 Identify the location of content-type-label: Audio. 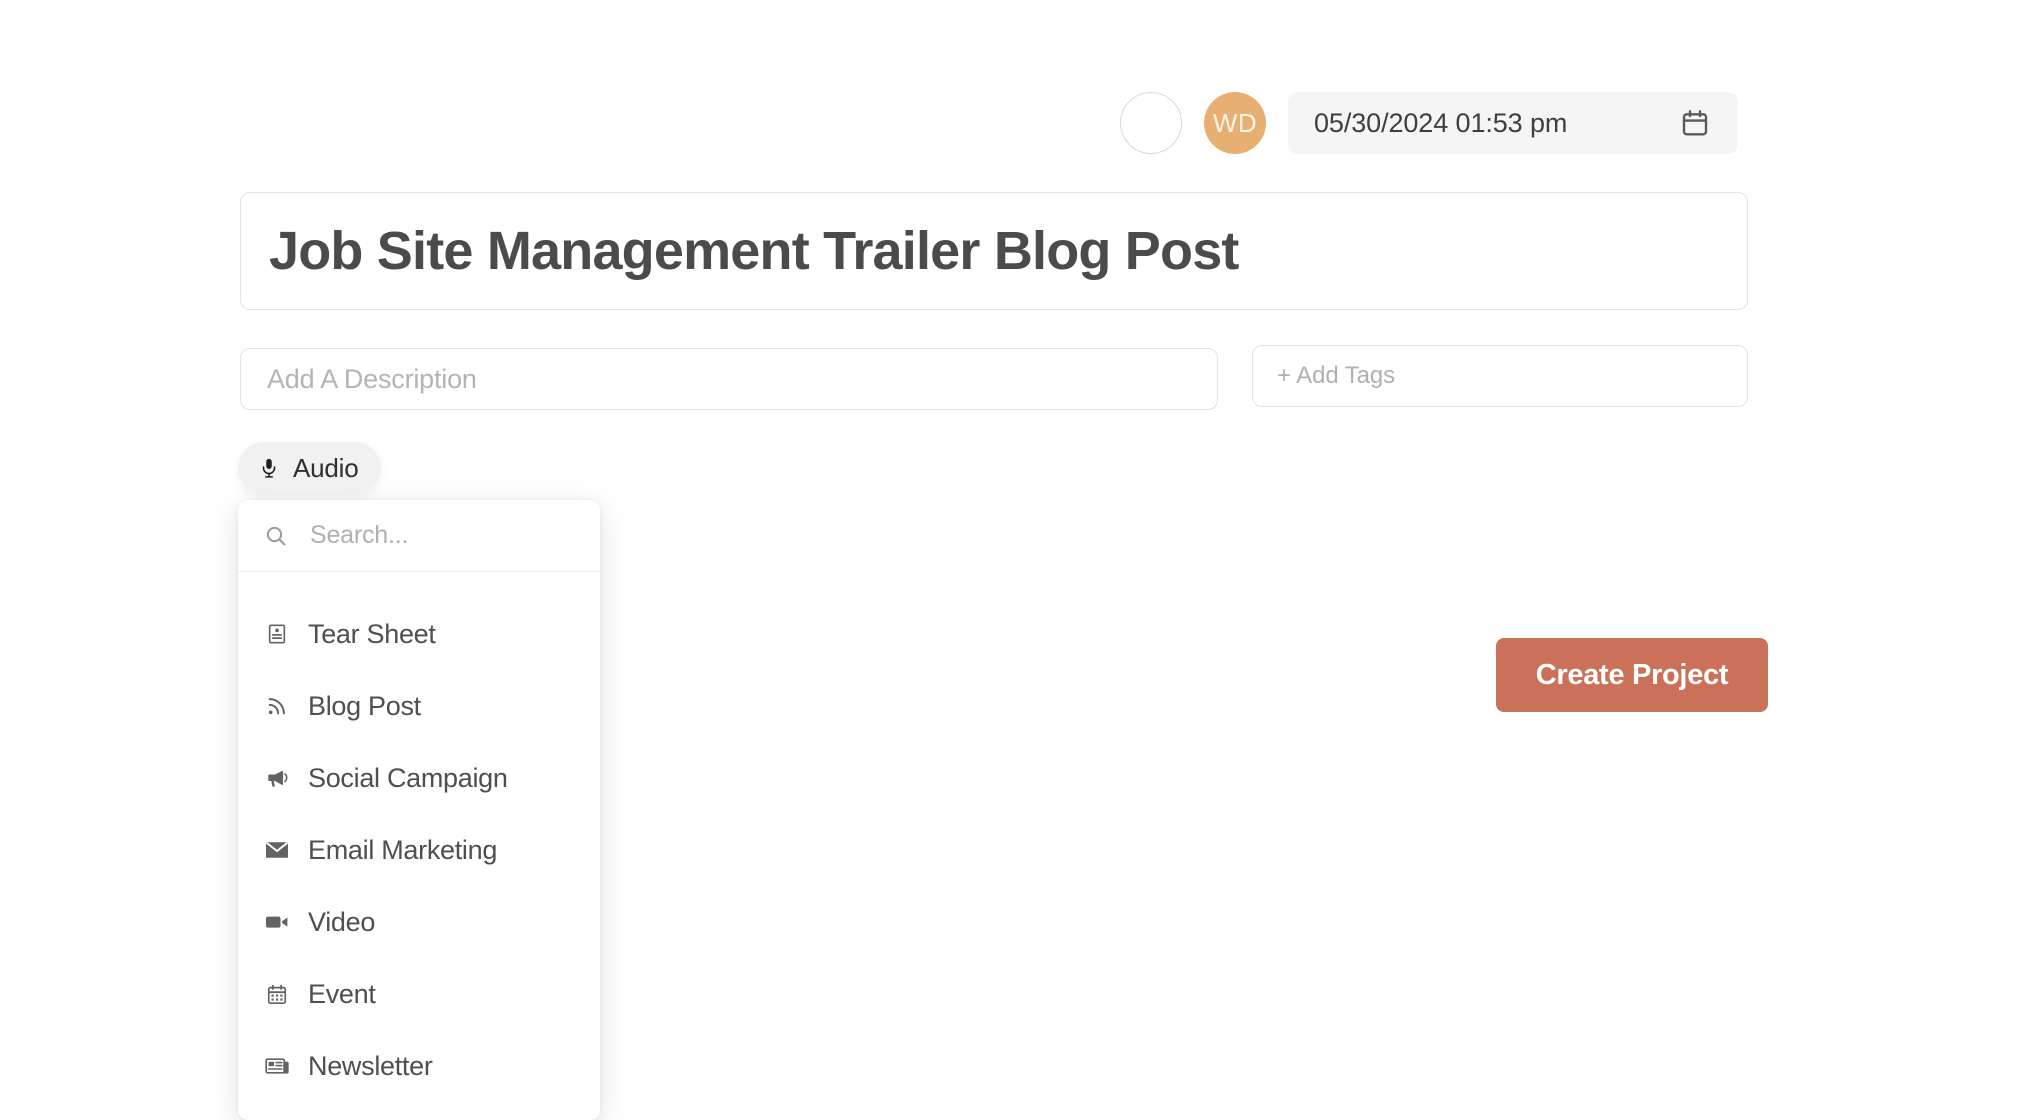
(326, 467).